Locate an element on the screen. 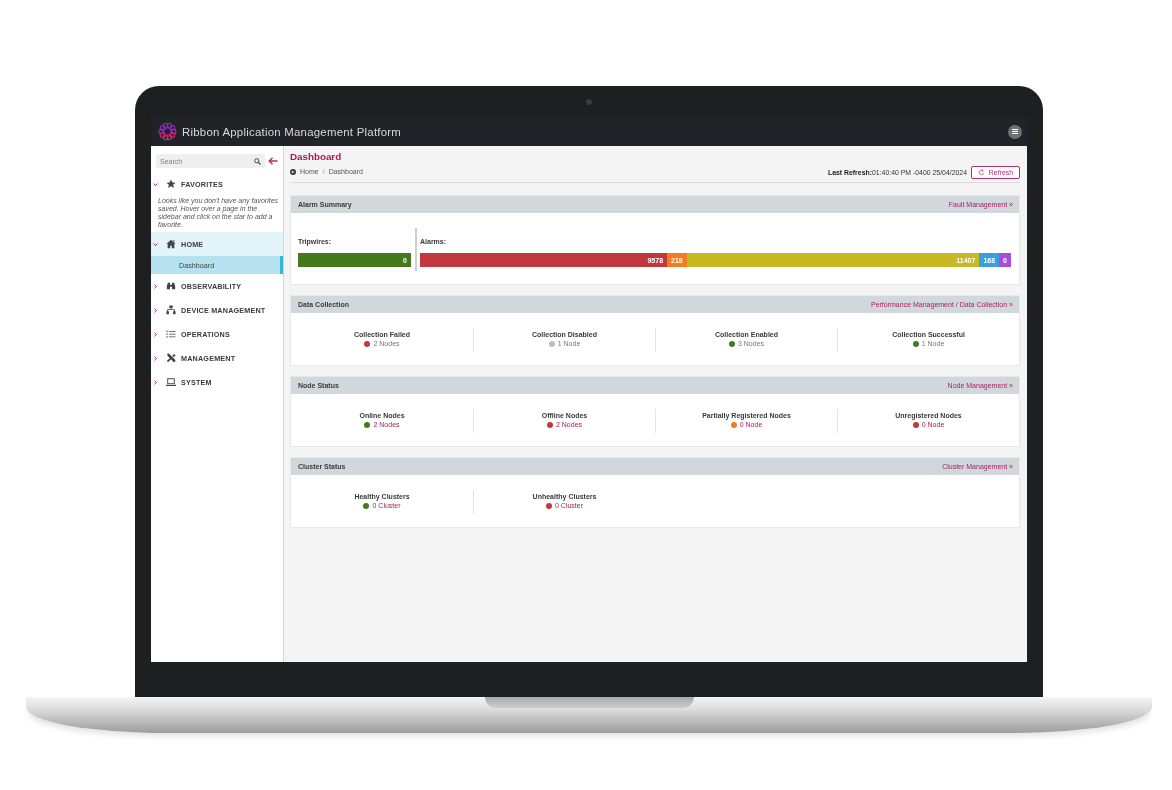 The image size is (1172, 790). menu-icon is located at coordinates (1015, 131).